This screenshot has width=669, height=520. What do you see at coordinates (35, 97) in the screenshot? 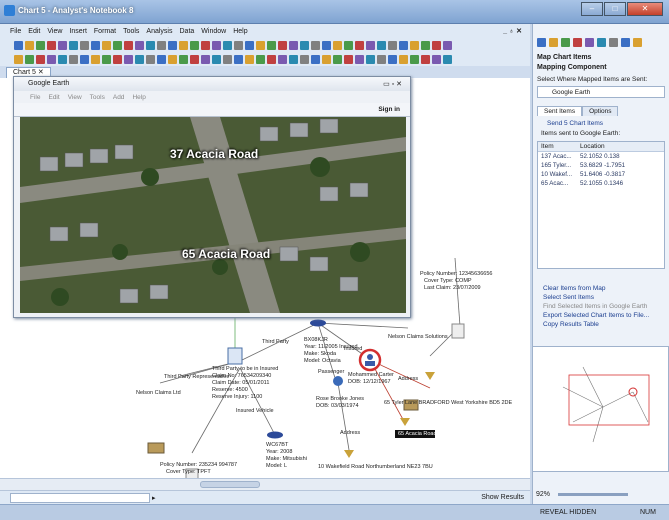
I see `ge-menu-file: File` at bounding box center [35, 97].